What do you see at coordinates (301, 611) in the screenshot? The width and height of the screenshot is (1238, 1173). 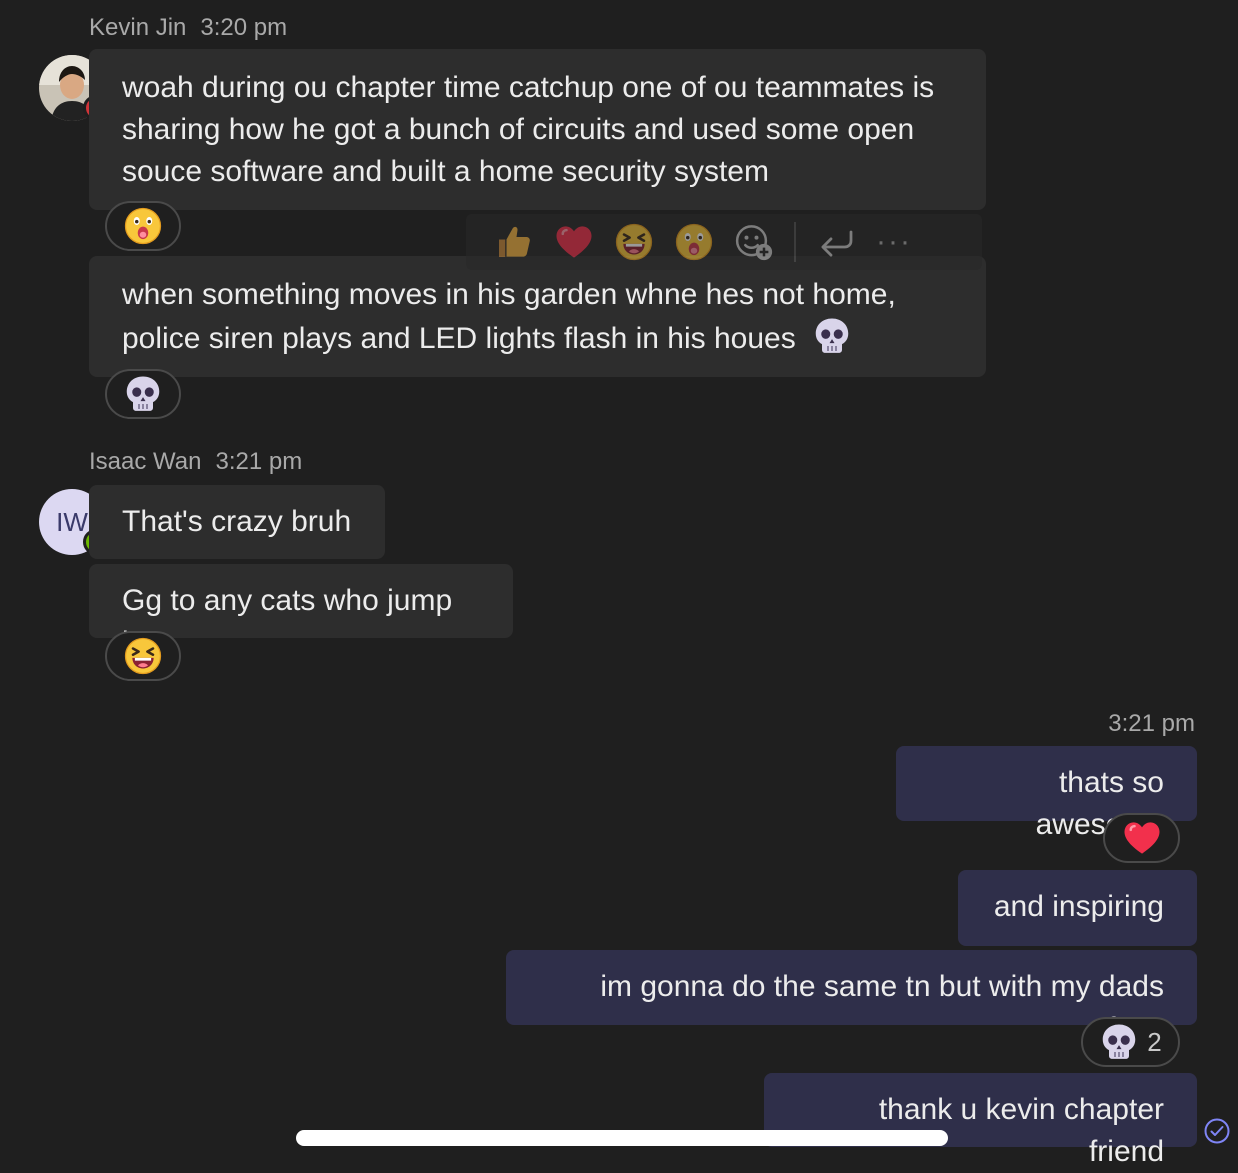 I see `message-bubble: Gg to any cats who jump in` at bounding box center [301, 611].